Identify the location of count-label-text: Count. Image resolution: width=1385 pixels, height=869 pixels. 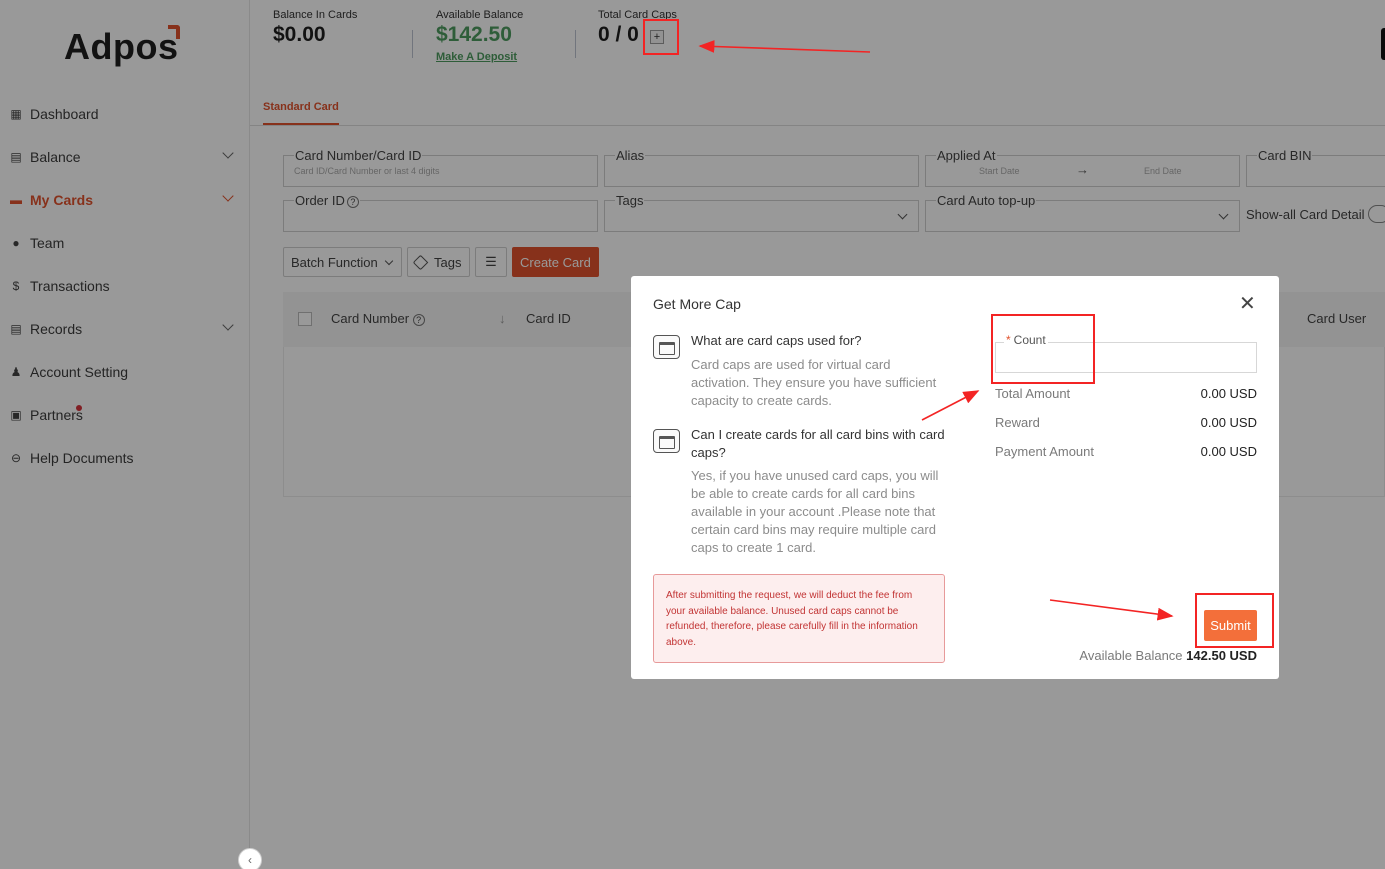
(1029, 340).